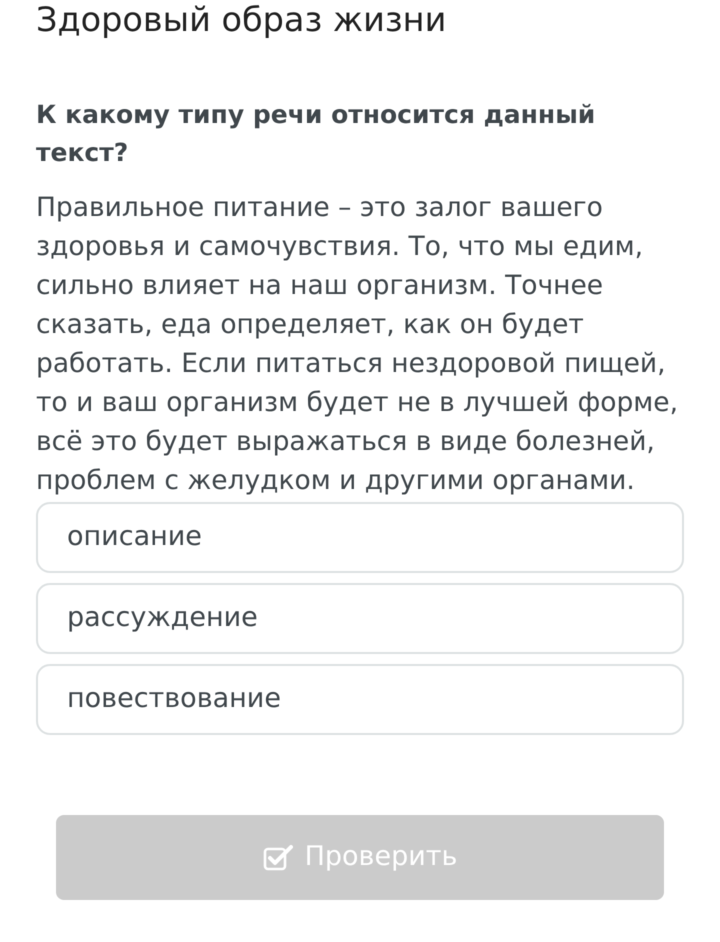 This screenshot has height=942, width=720. Describe the element at coordinates (277, 857) in the screenshot. I see `checkbox-tick-icon` at that location.